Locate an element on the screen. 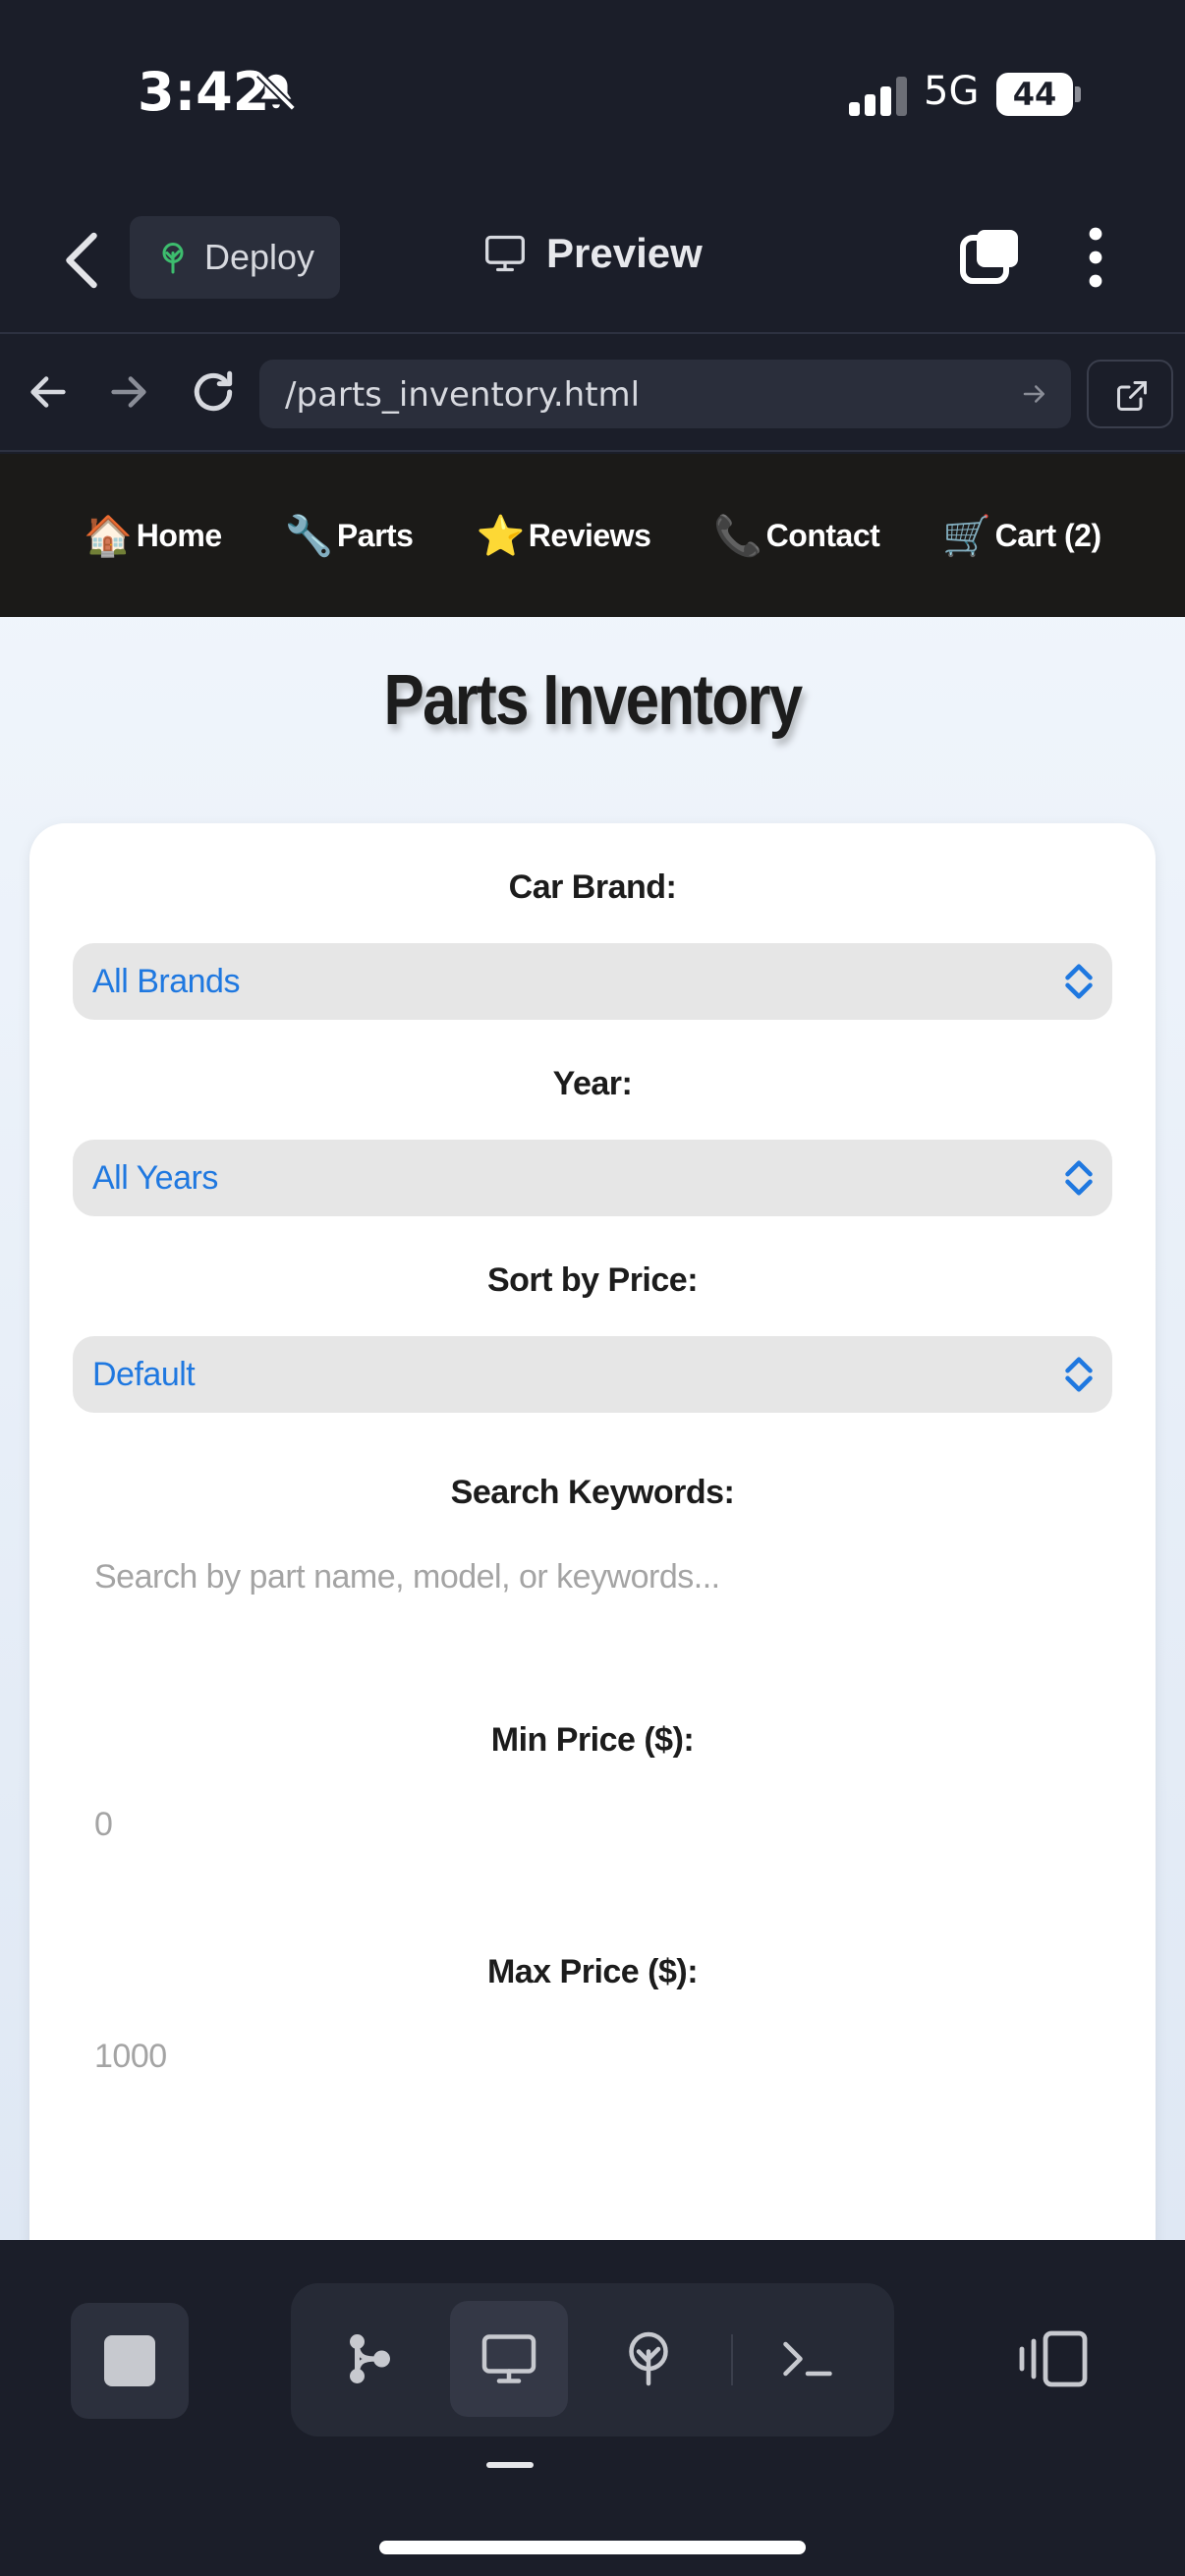 This screenshot has width=1185, height=2576. copy-icon is located at coordinates (991, 257).